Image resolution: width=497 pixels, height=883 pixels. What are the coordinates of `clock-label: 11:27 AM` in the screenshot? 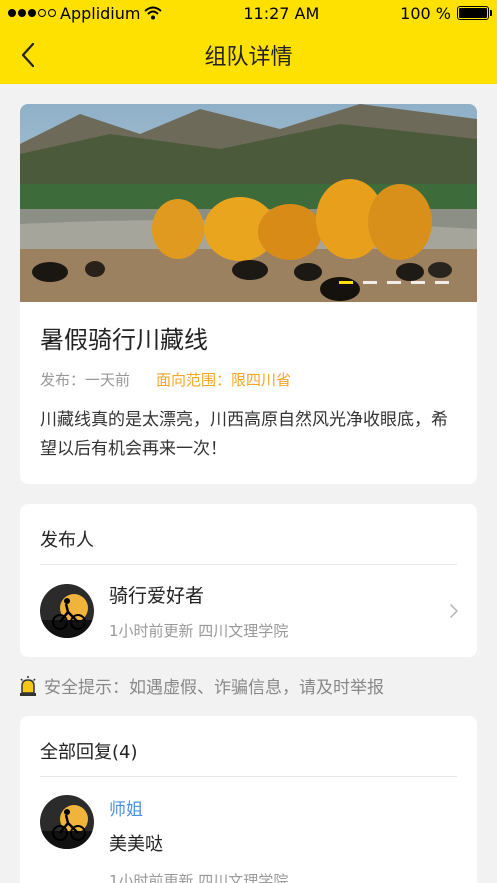 It's located at (281, 13).